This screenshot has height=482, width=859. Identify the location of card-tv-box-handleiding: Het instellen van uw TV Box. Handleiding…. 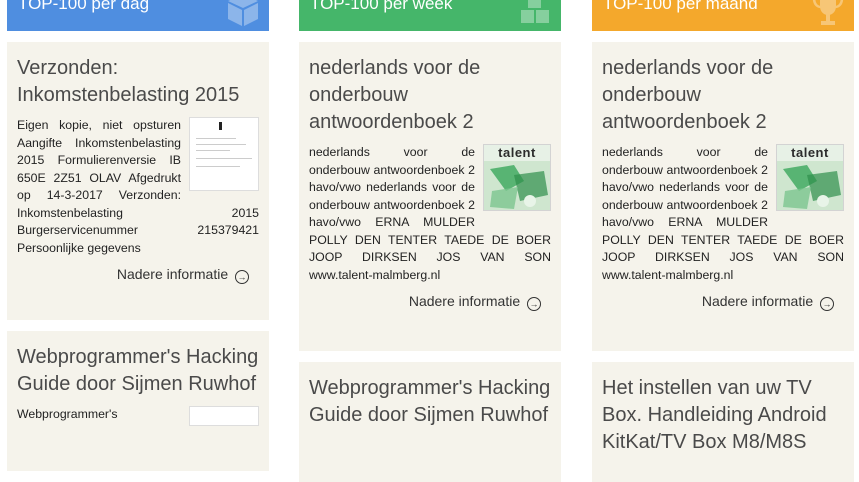
(723, 422).